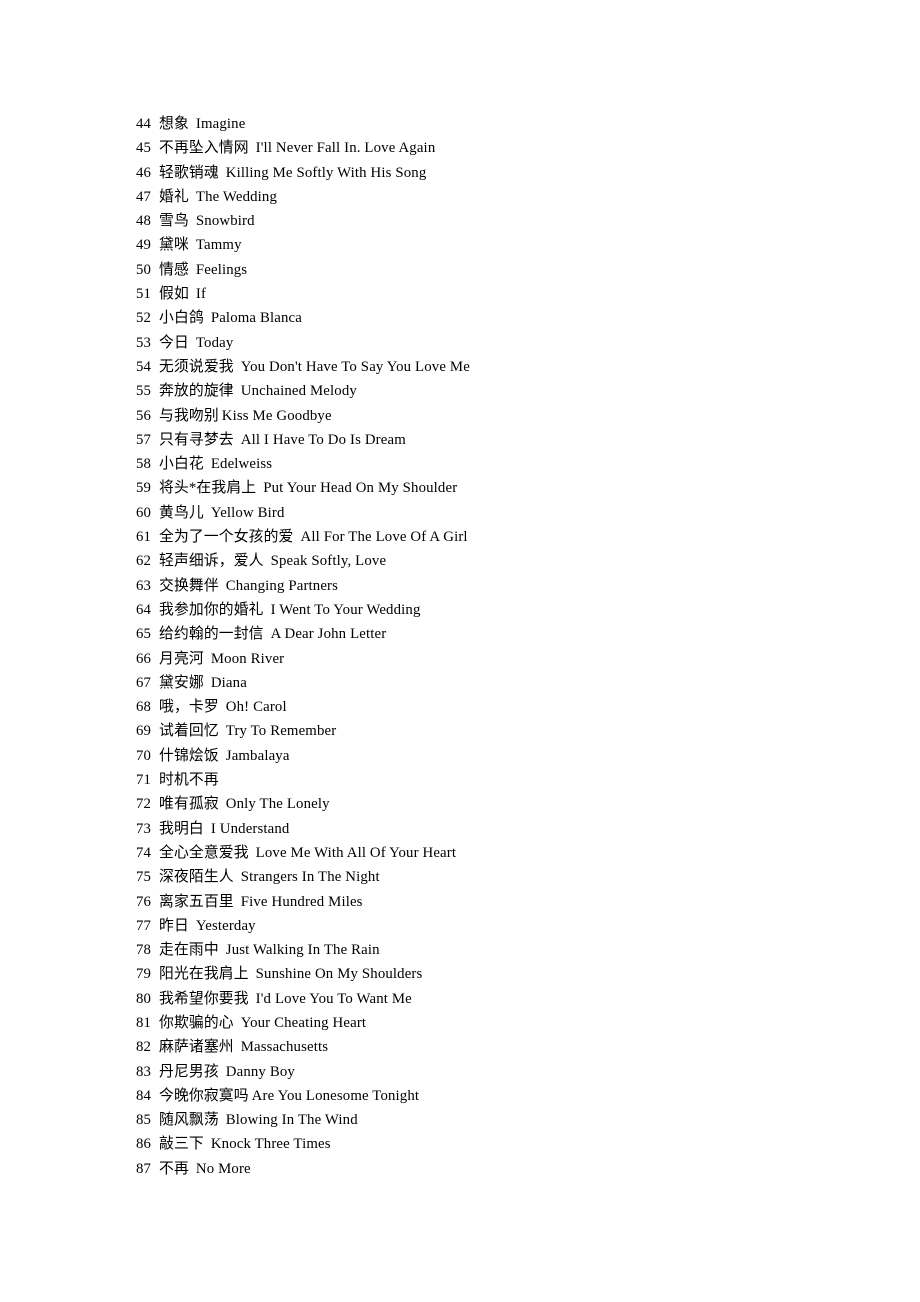 The width and height of the screenshot is (920, 1302). I want to click on song-number: 50, so click(144, 269).